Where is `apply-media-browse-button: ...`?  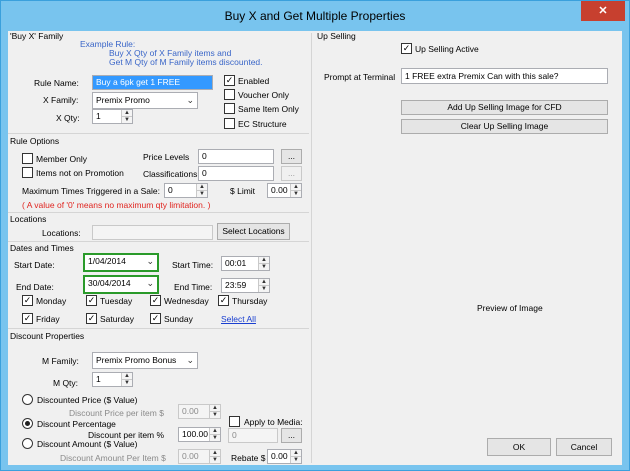 apply-media-browse-button: ... is located at coordinates (291, 435).